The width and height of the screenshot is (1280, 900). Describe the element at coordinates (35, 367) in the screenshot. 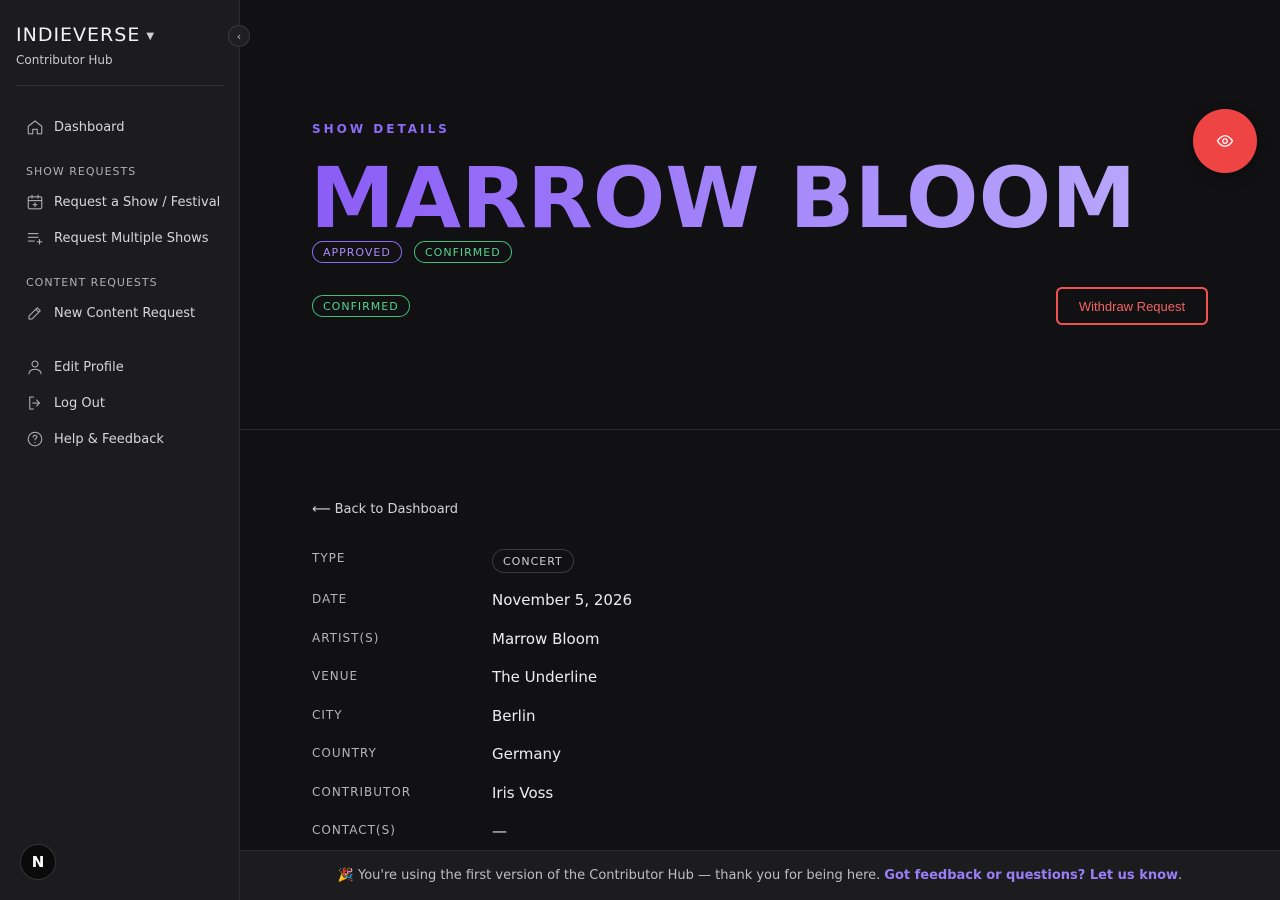

I see `user-icon` at that location.